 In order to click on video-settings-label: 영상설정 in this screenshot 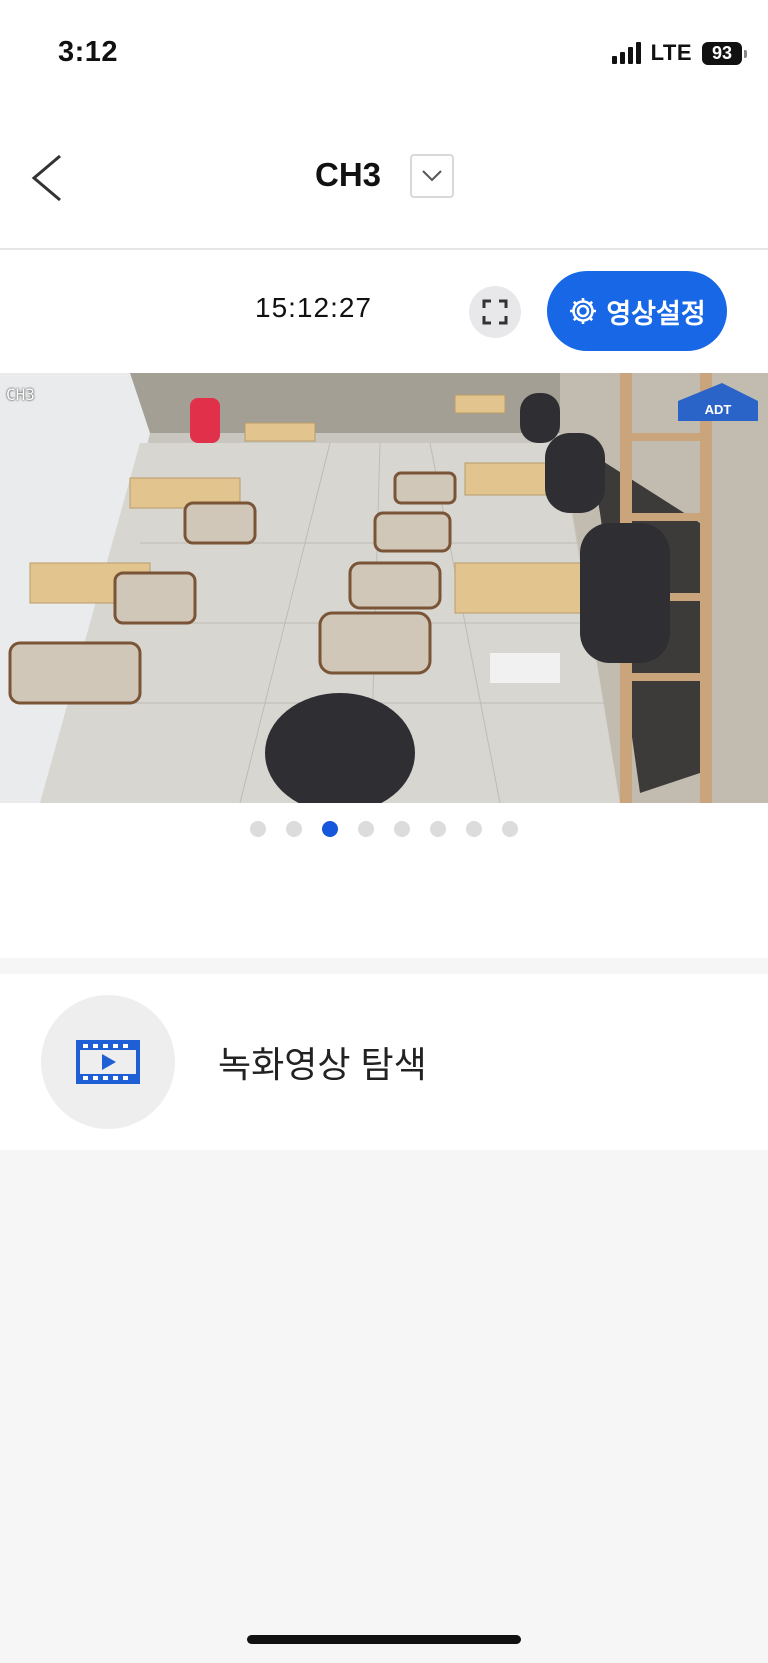, I will do `click(656, 313)`.